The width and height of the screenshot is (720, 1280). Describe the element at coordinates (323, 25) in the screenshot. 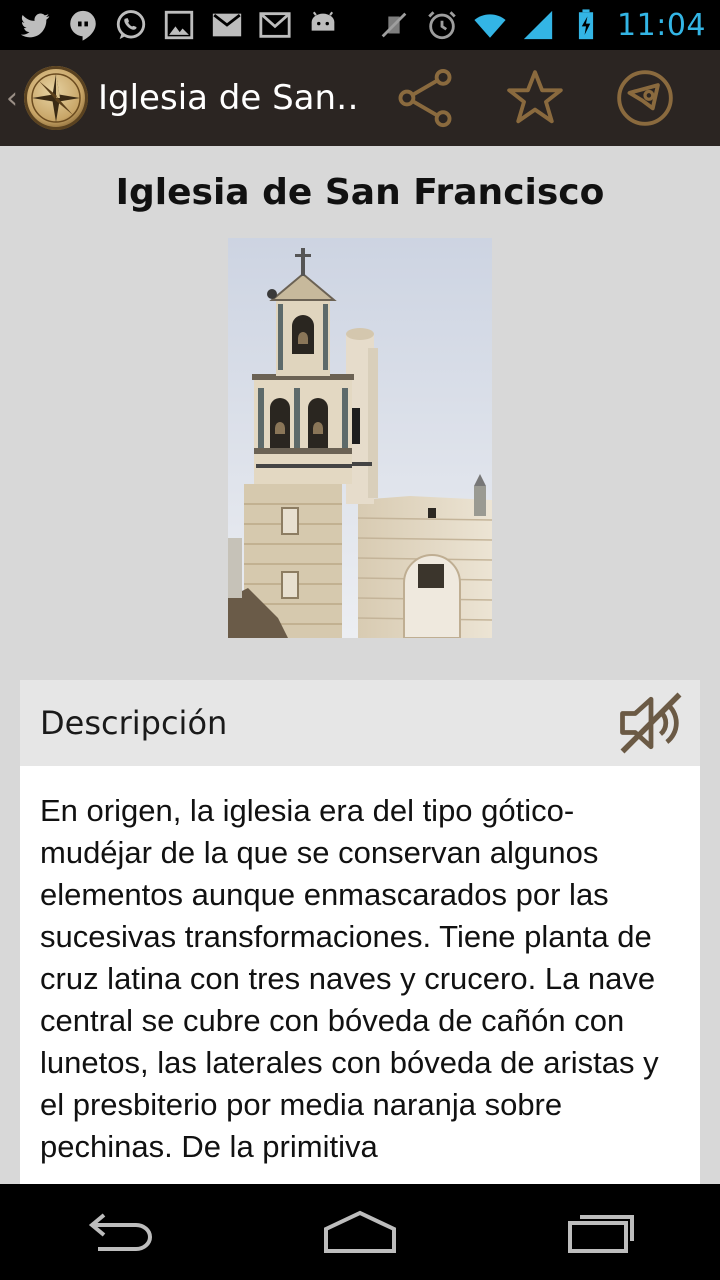

I see `android-icon` at that location.